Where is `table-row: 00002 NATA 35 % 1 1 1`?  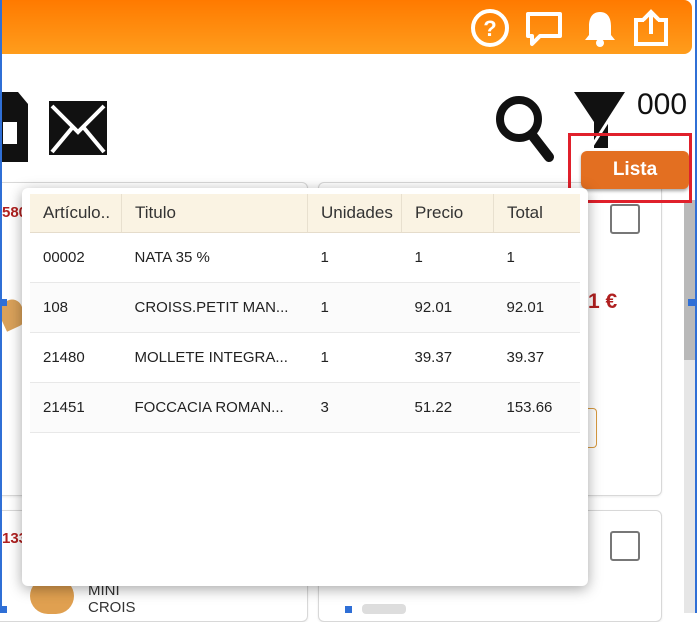 table-row: 00002 NATA 35 % 1 1 1 is located at coordinates (305, 257).